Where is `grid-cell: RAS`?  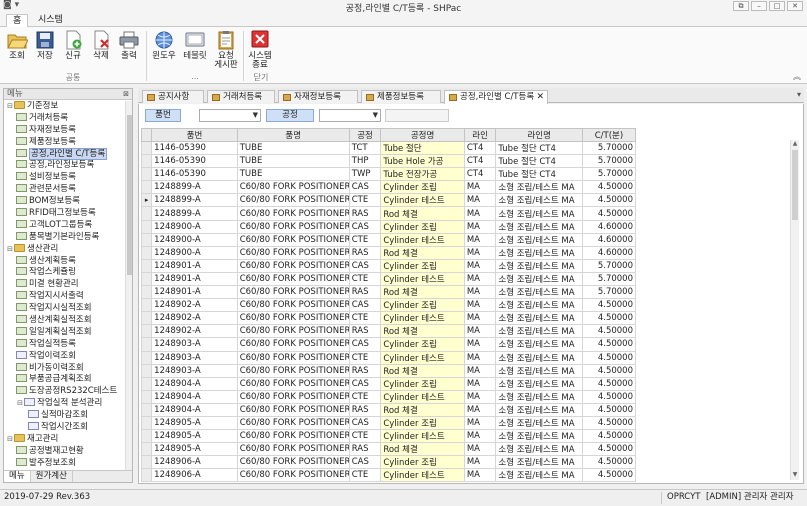 grid-cell: RAS is located at coordinates (365, 370).